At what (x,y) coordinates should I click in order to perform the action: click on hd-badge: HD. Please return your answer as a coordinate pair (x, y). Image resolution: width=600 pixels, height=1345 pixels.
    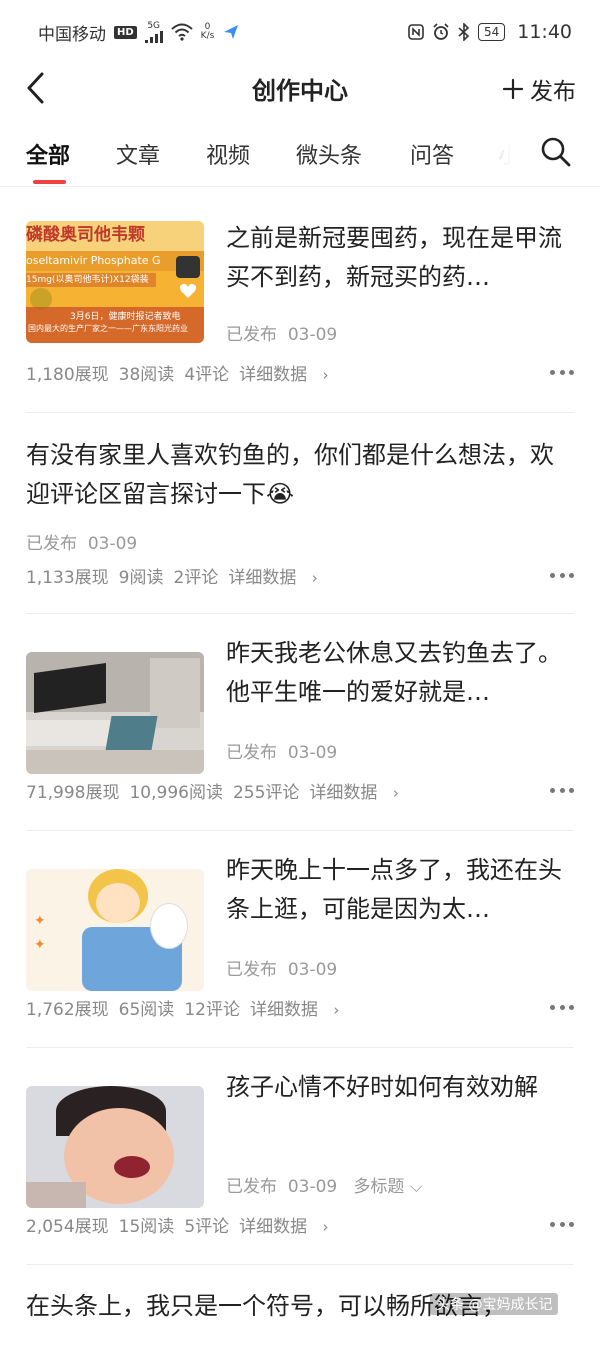
    Looking at the image, I should click on (125, 32).